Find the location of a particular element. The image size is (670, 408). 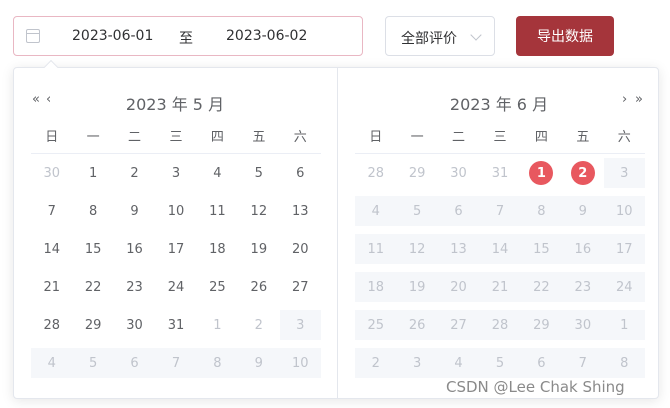

day-cell: 21 is located at coordinates (51, 287).